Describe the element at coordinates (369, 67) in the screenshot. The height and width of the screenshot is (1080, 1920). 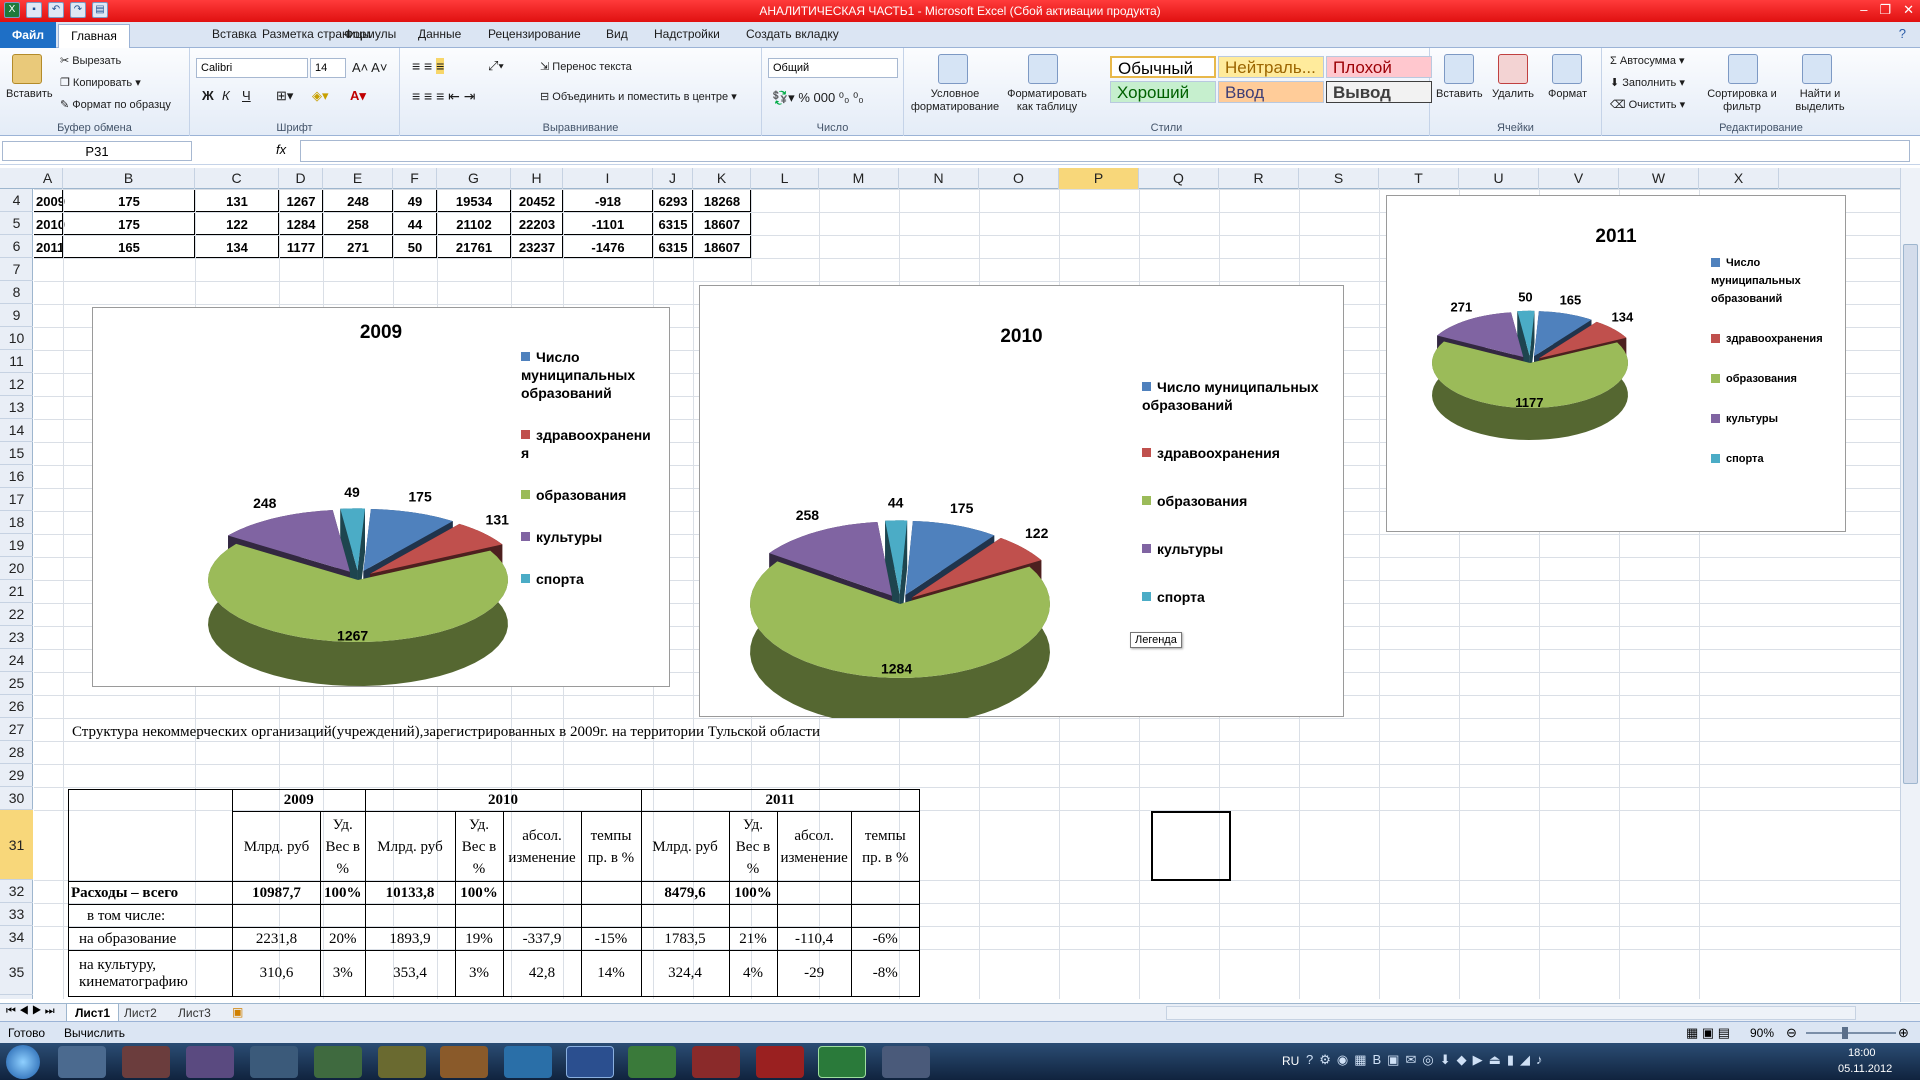
I see `grow-font-icon: A˄ A˅` at that location.